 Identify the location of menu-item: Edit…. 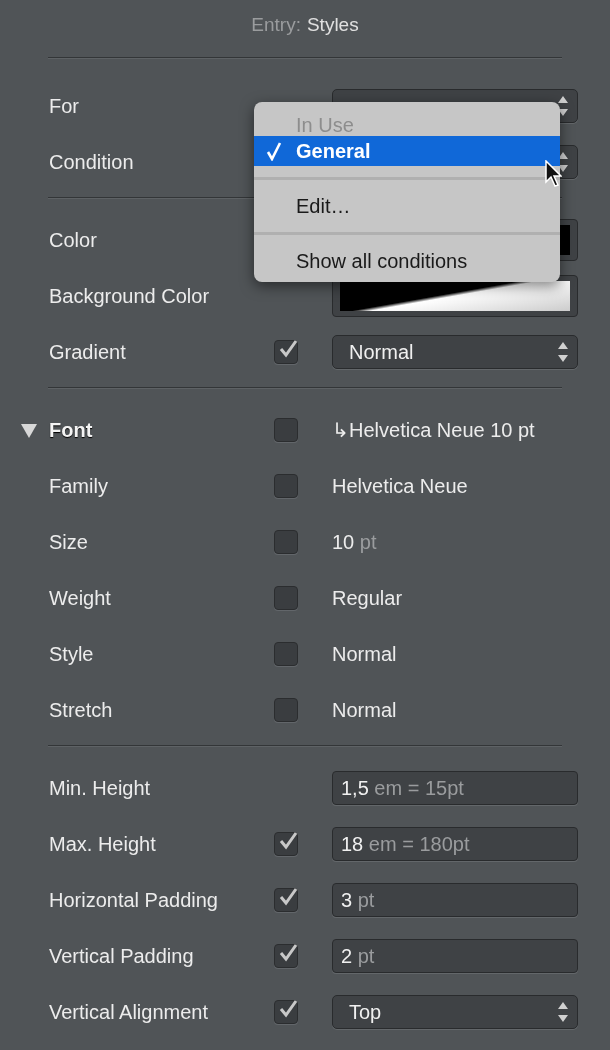
(407, 206).